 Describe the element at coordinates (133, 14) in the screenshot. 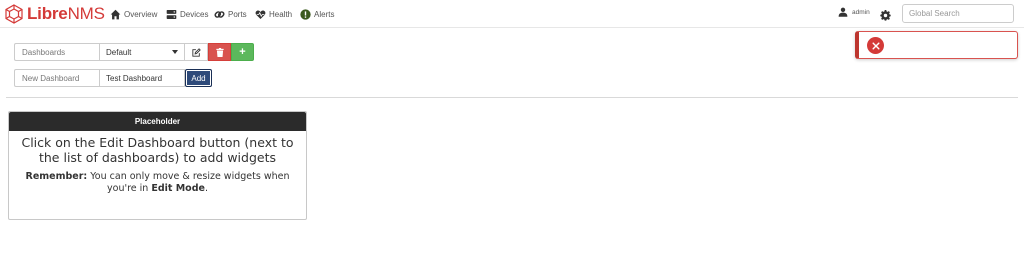

I see `nav-overview: Overview` at that location.